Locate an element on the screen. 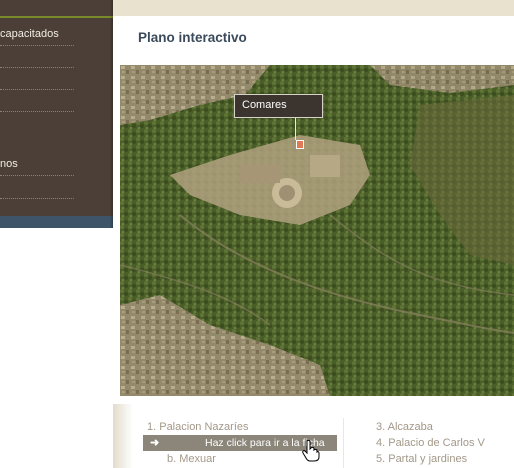 This screenshot has height=468, width=514. page-title: Plano interactivo is located at coordinates (192, 37).